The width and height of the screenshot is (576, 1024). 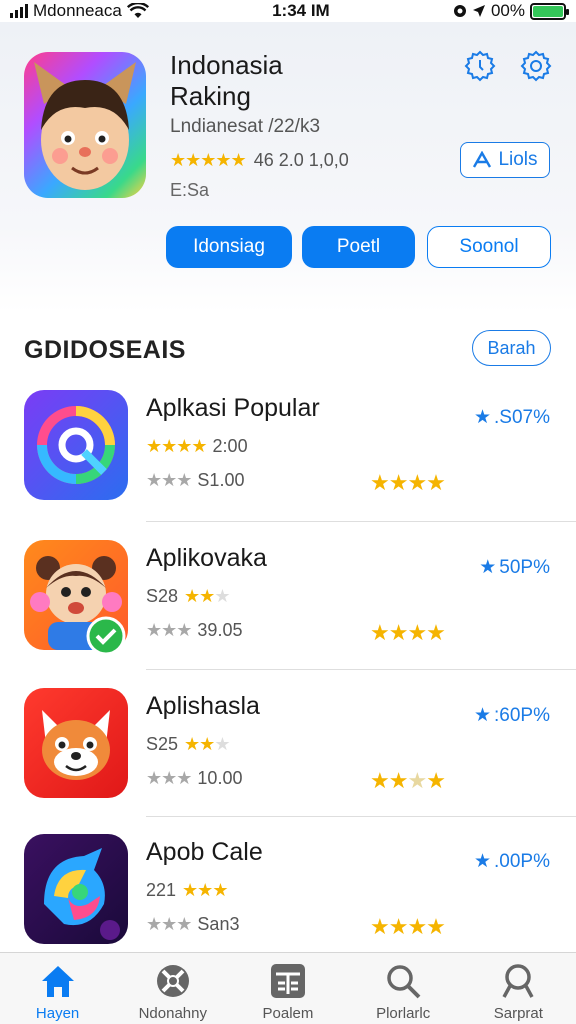 What do you see at coordinates (210, 96) in the screenshot?
I see `app-title-line2: Raking` at bounding box center [210, 96].